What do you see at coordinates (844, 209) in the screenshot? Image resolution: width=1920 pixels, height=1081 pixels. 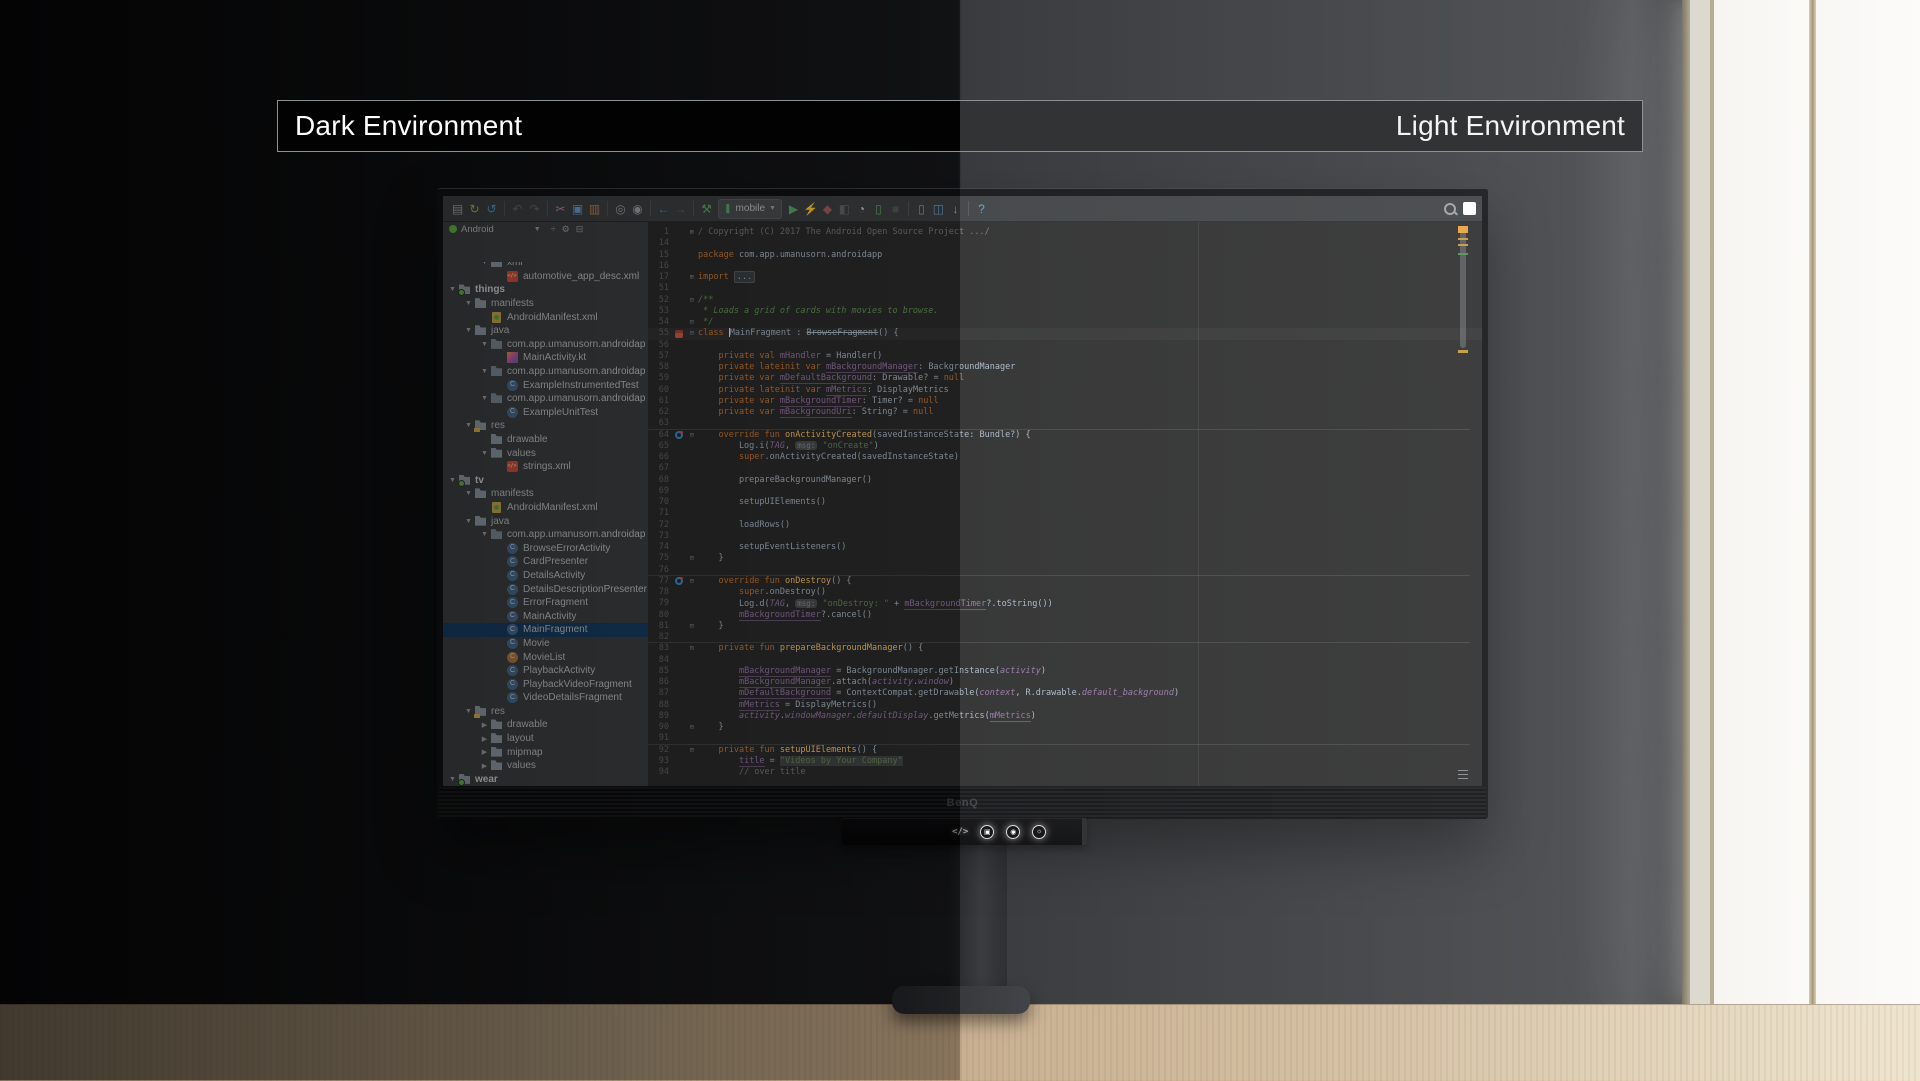 I see `profiler-icon: ◧` at bounding box center [844, 209].